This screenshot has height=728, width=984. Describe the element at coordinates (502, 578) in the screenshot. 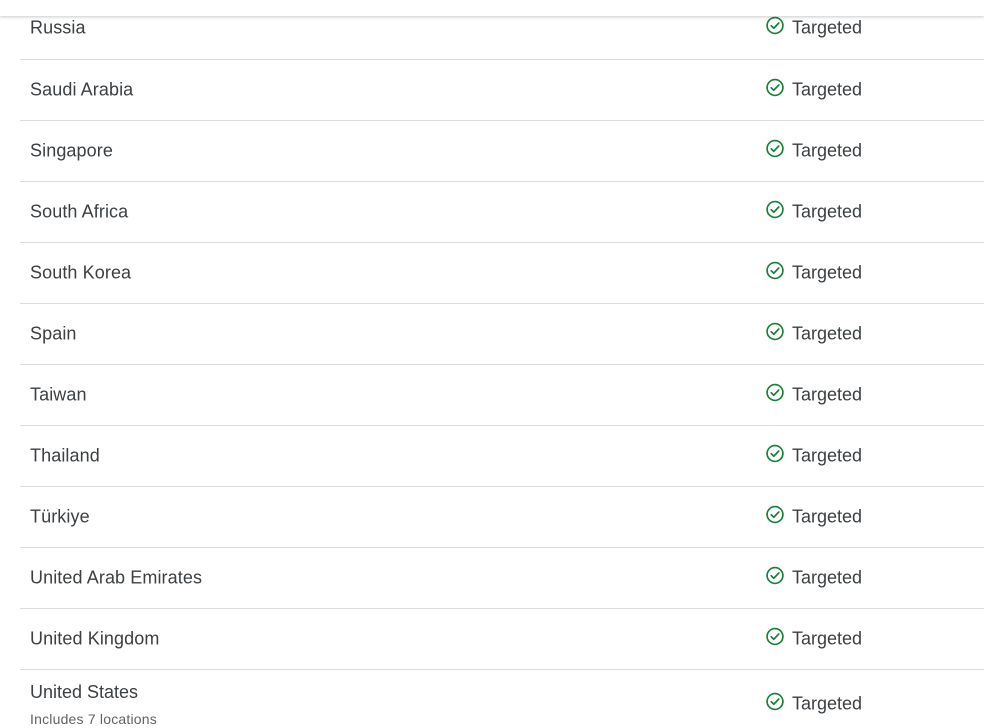

I see `table-row: United Arab Emirates Targeted` at that location.